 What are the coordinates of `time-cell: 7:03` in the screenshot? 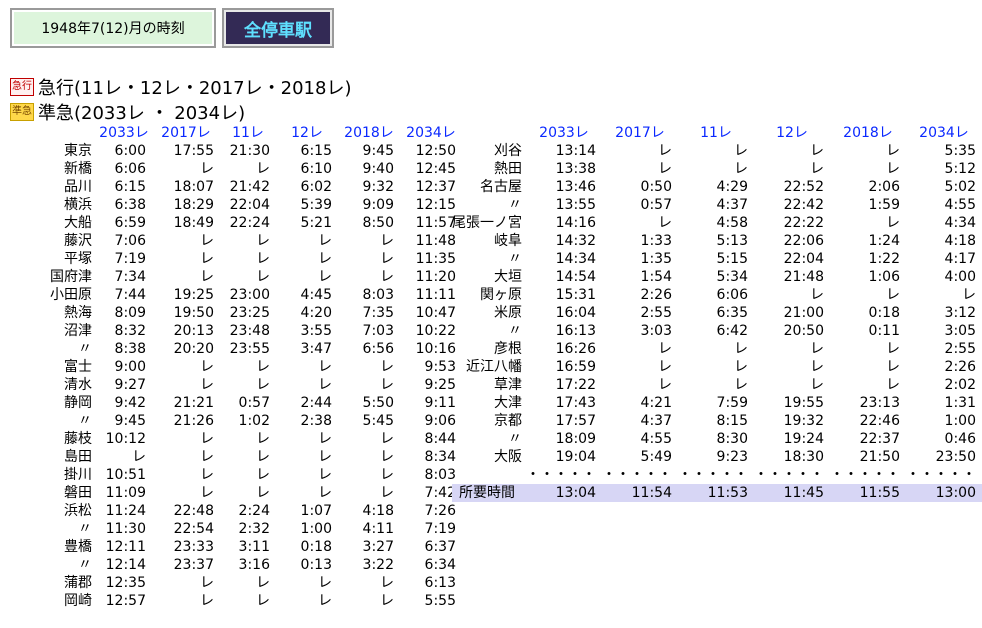 It's located at (378, 331).